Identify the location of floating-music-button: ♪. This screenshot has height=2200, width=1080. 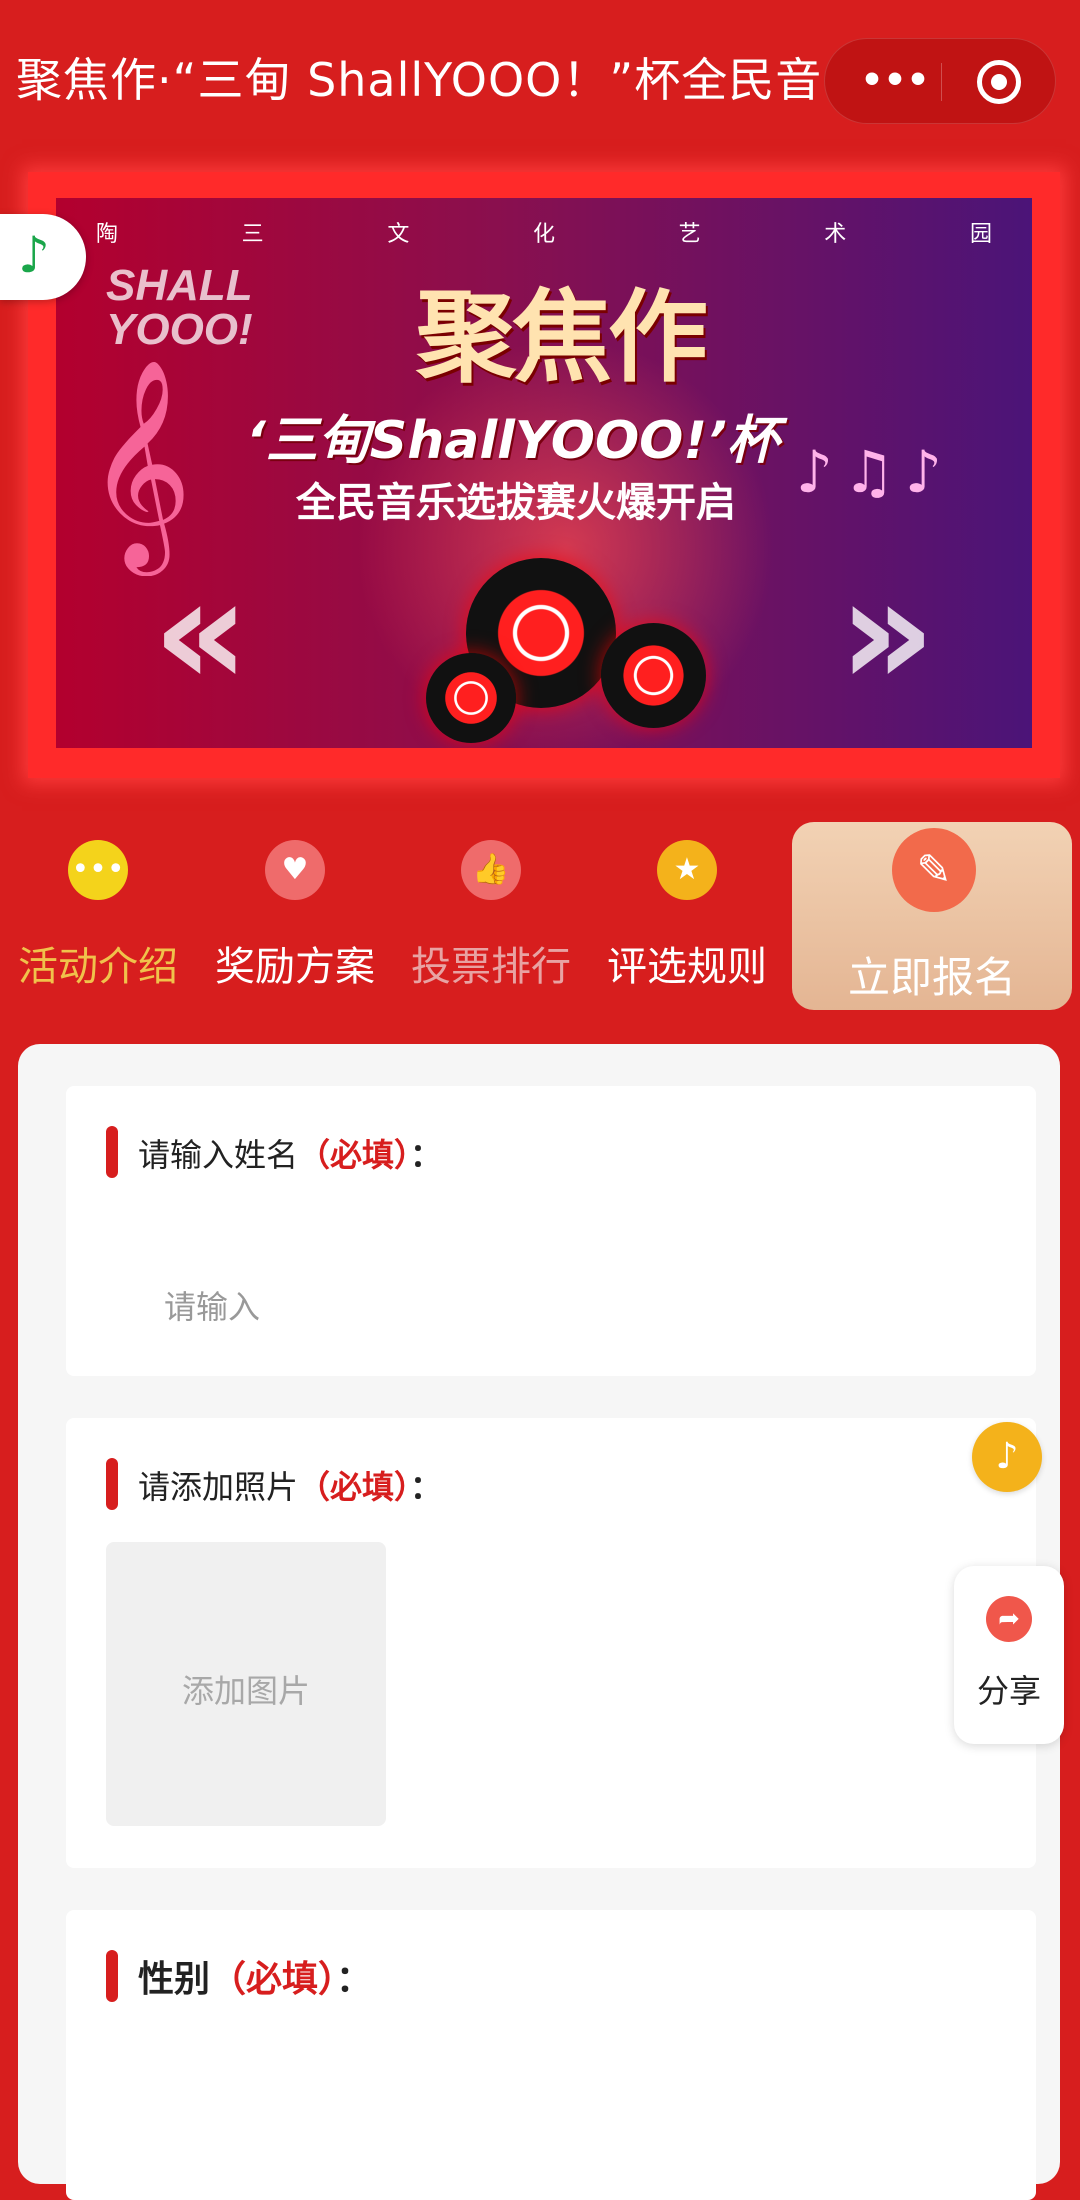
(1007, 1457).